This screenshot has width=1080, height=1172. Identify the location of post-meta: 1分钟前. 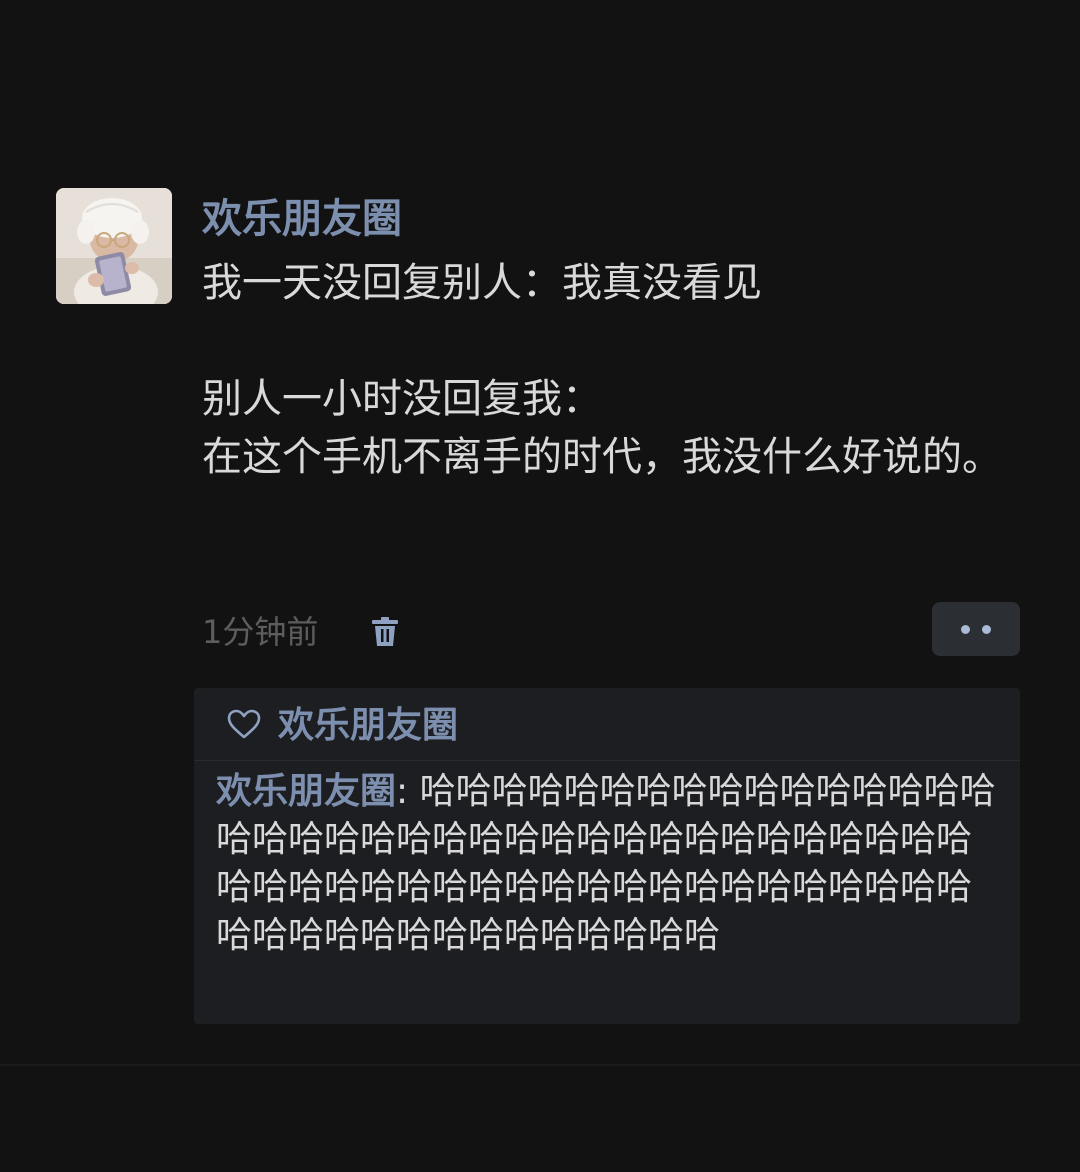
(612, 629).